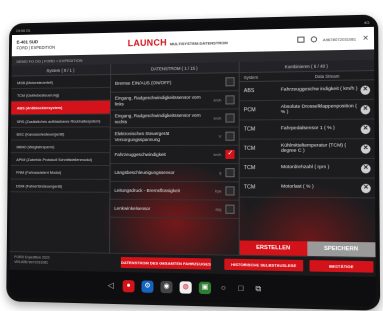 This screenshot has height=311, width=383. I want to click on home-nav-icon: ○, so click(223, 288).